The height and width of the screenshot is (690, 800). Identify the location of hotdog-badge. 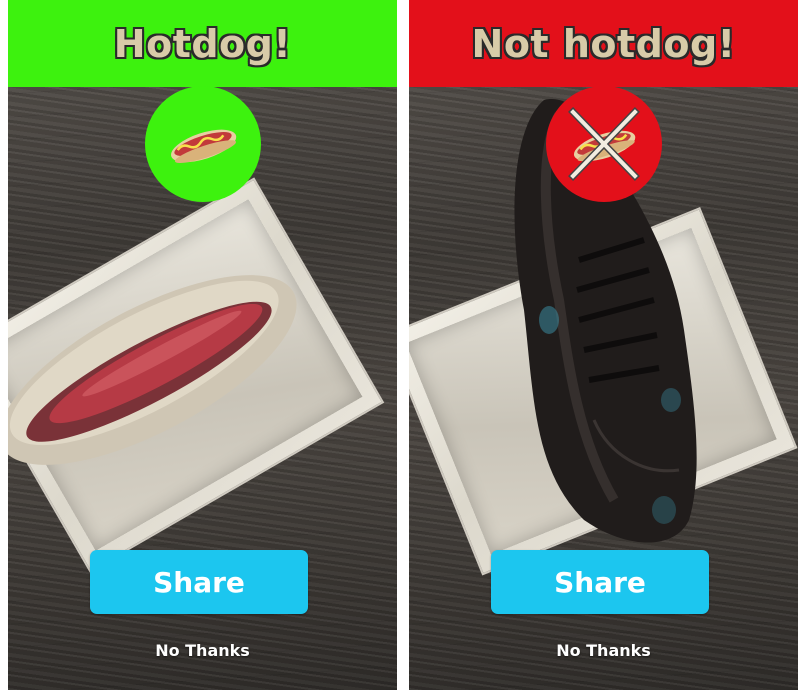
(202, 144).